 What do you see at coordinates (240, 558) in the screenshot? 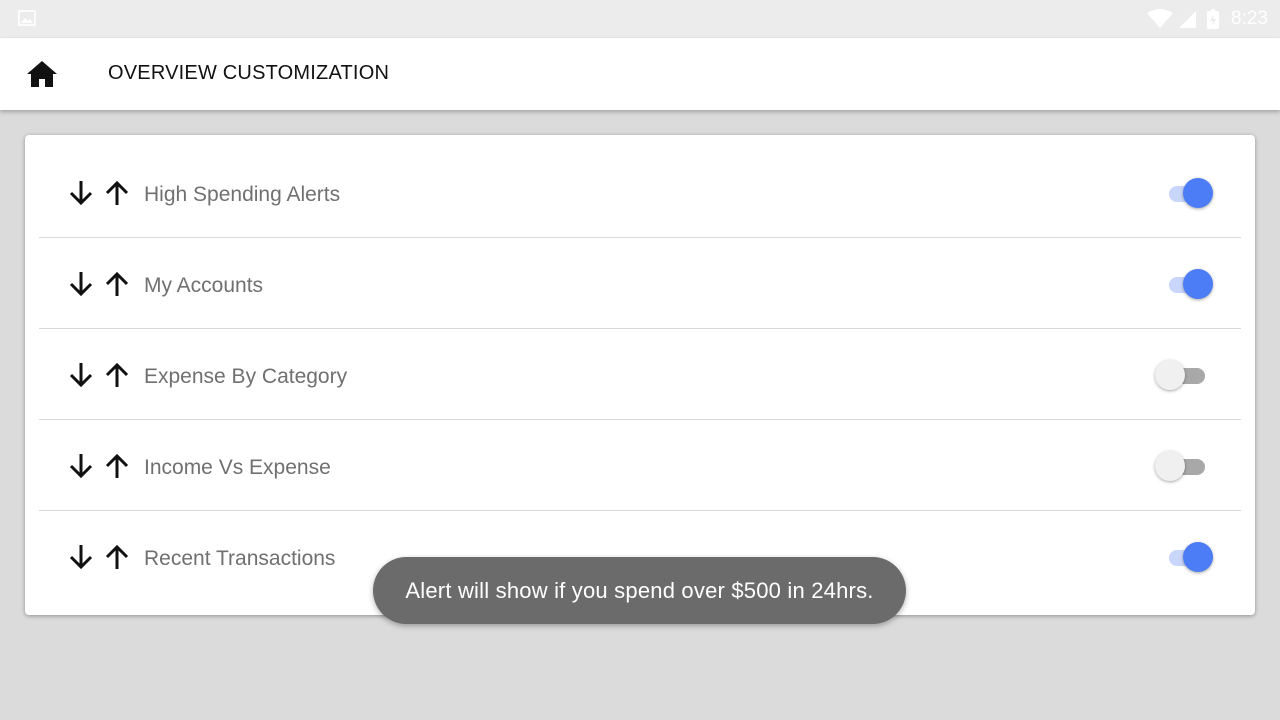
I see `list-item-label: Recent Transactions` at bounding box center [240, 558].